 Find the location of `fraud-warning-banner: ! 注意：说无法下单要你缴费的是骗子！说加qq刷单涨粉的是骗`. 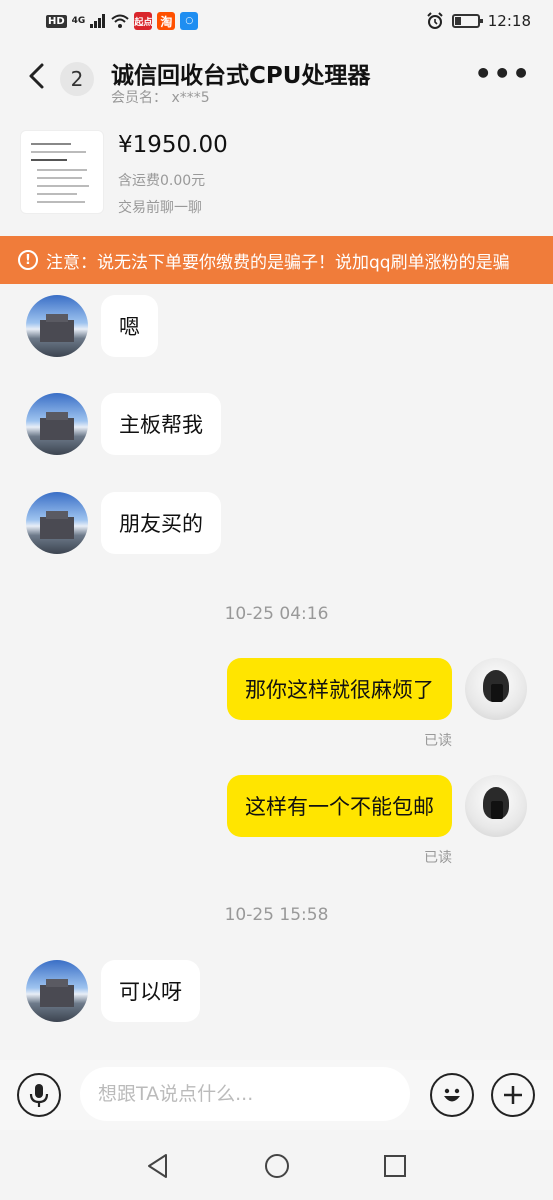

fraud-warning-banner: ! 注意：说无法下单要你缴费的是骗子！说加qq刷单涨粉的是骗 is located at coordinates (276, 260).